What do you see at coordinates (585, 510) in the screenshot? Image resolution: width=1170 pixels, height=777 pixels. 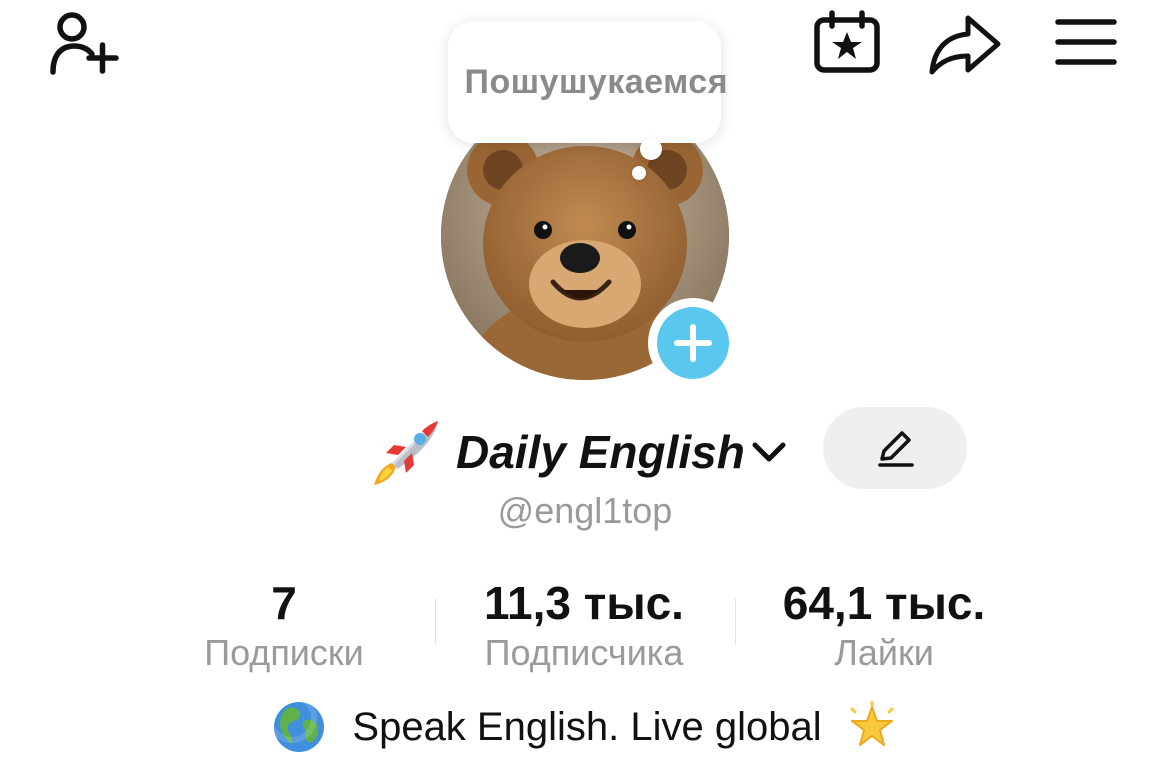 I see `profile-username: @engl1top` at bounding box center [585, 510].